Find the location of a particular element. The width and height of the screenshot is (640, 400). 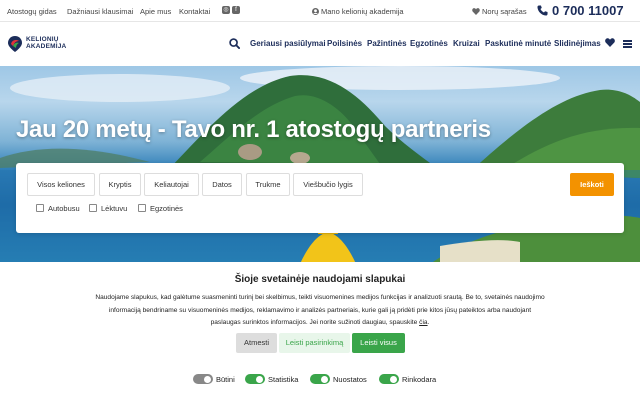

toggle-preferences: Nuostatos is located at coordinates (338, 379).